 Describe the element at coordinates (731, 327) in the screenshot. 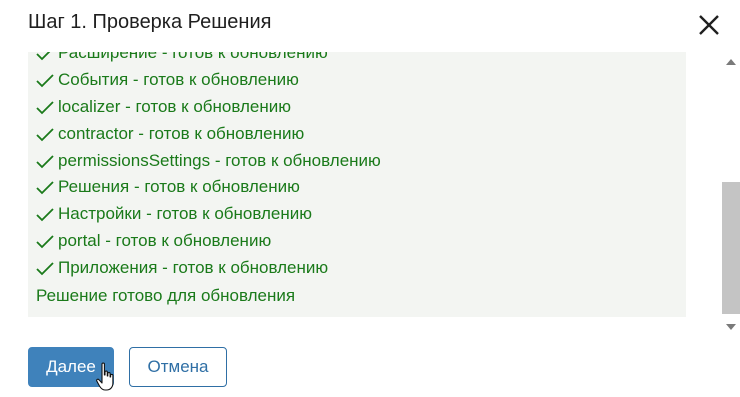

I see `scroll-down-arrow-icon` at that location.